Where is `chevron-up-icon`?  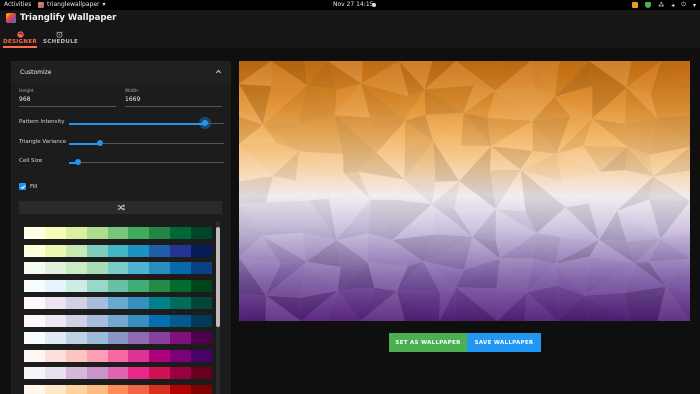 chevron-up-icon is located at coordinates (218, 71).